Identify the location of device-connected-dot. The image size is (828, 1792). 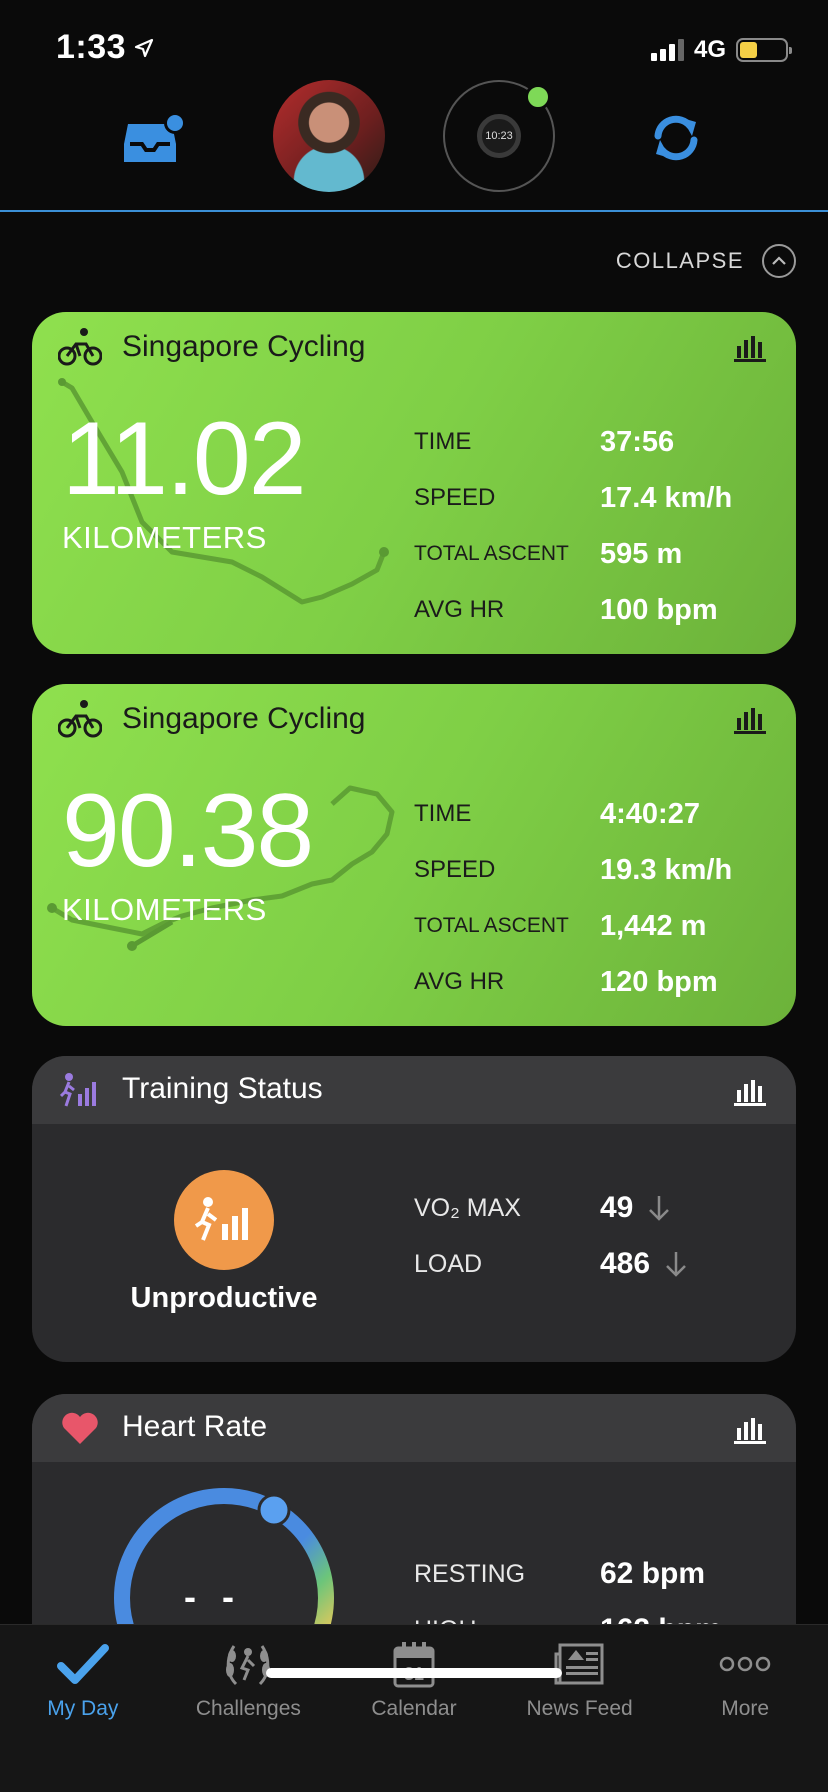
(538, 97).